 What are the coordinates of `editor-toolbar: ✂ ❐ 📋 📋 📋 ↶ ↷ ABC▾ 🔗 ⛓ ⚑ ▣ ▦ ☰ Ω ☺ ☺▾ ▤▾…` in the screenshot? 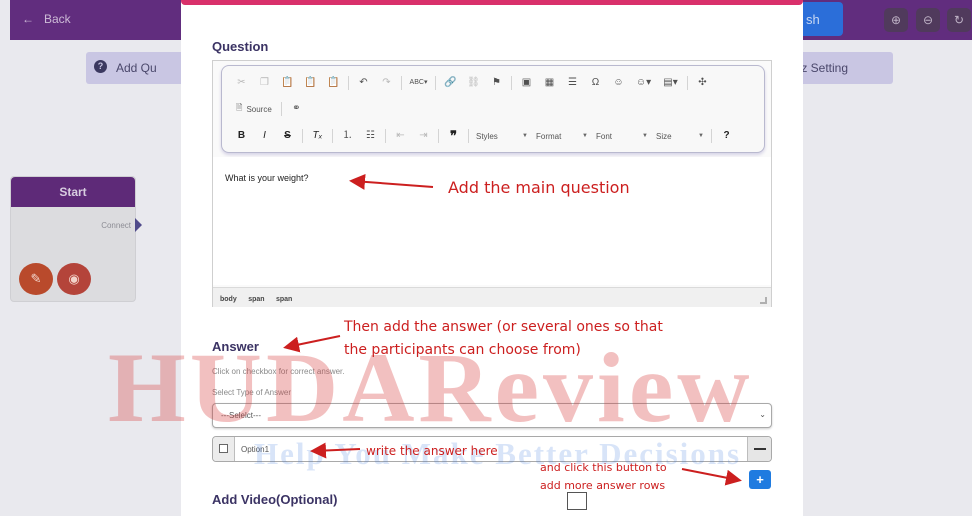 It's located at (493, 109).